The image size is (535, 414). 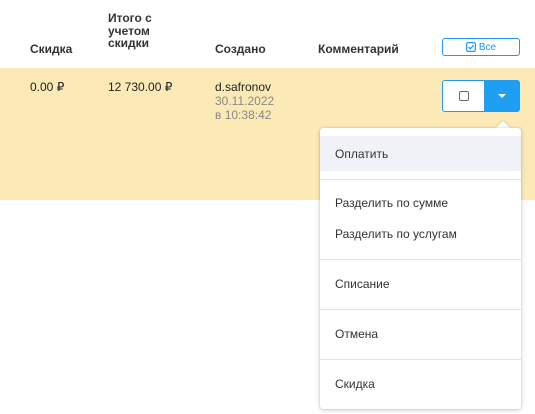 I want to click on created-by: d.safronov, so click(x=243, y=87).